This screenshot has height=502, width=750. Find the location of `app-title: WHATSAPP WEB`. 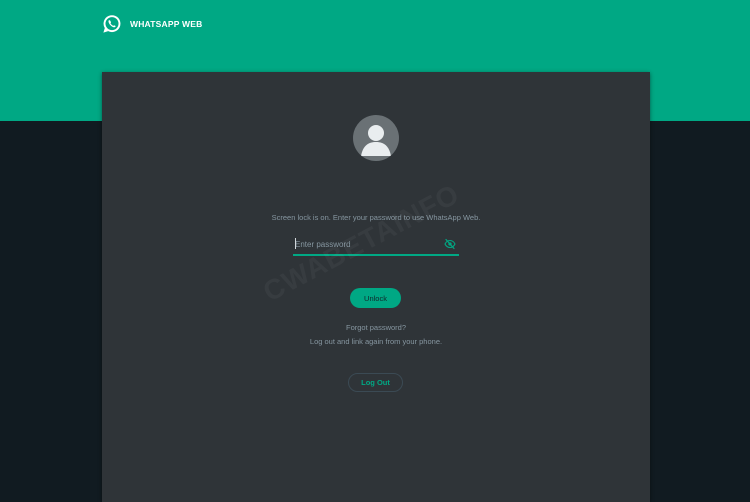

app-title: WHATSAPP WEB is located at coordinates (166, 24).